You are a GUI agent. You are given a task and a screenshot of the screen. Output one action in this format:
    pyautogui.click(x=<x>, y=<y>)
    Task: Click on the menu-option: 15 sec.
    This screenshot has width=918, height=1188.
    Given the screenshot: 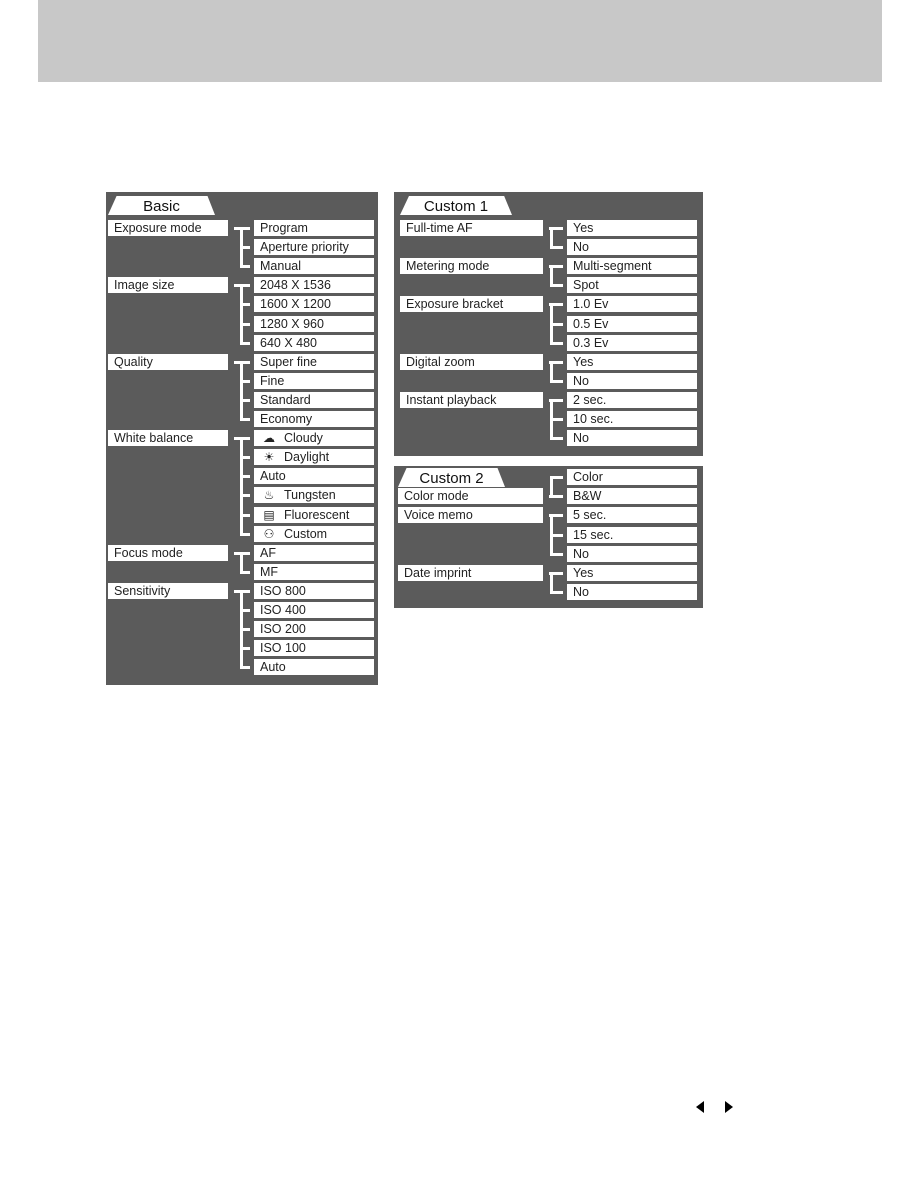 What is the action you would take?
    pyautogui.click(x=632, y=534)
    